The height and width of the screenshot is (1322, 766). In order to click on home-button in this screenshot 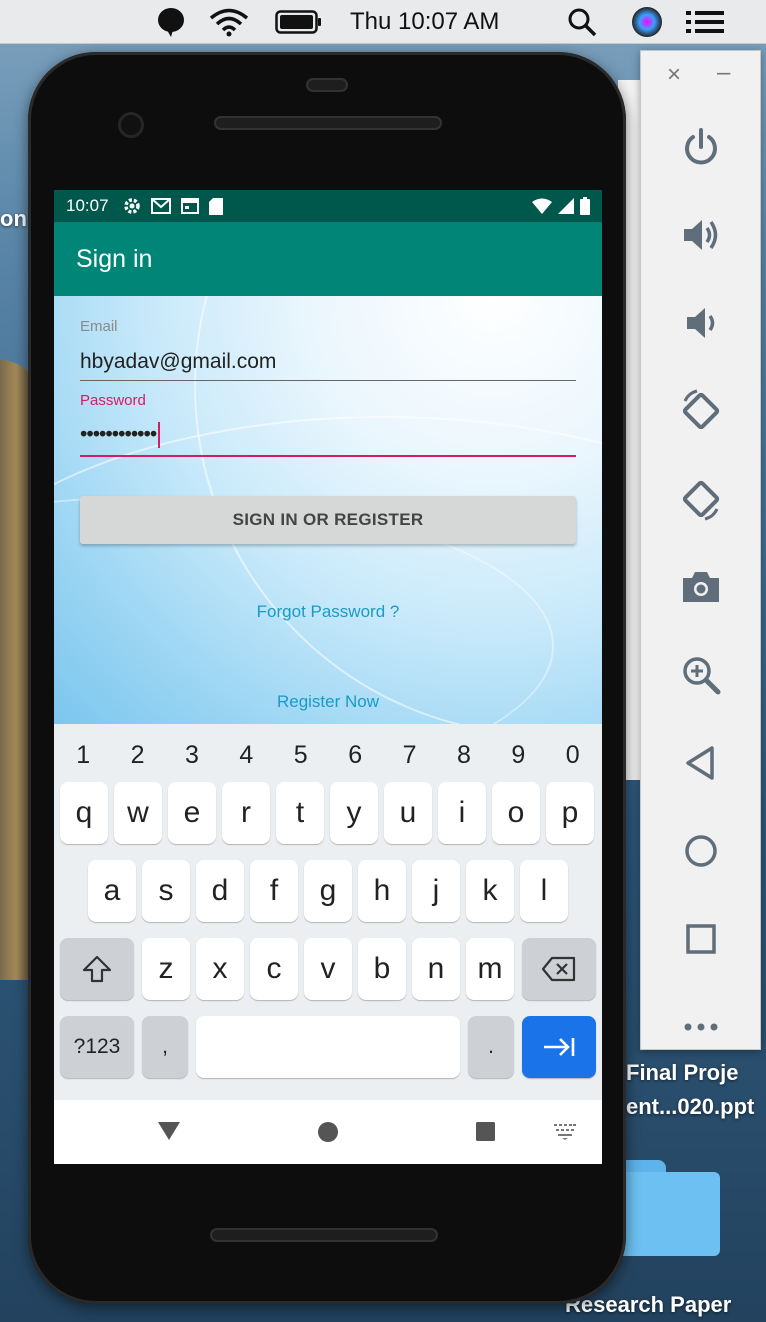, I will do `click(701, 851)`.